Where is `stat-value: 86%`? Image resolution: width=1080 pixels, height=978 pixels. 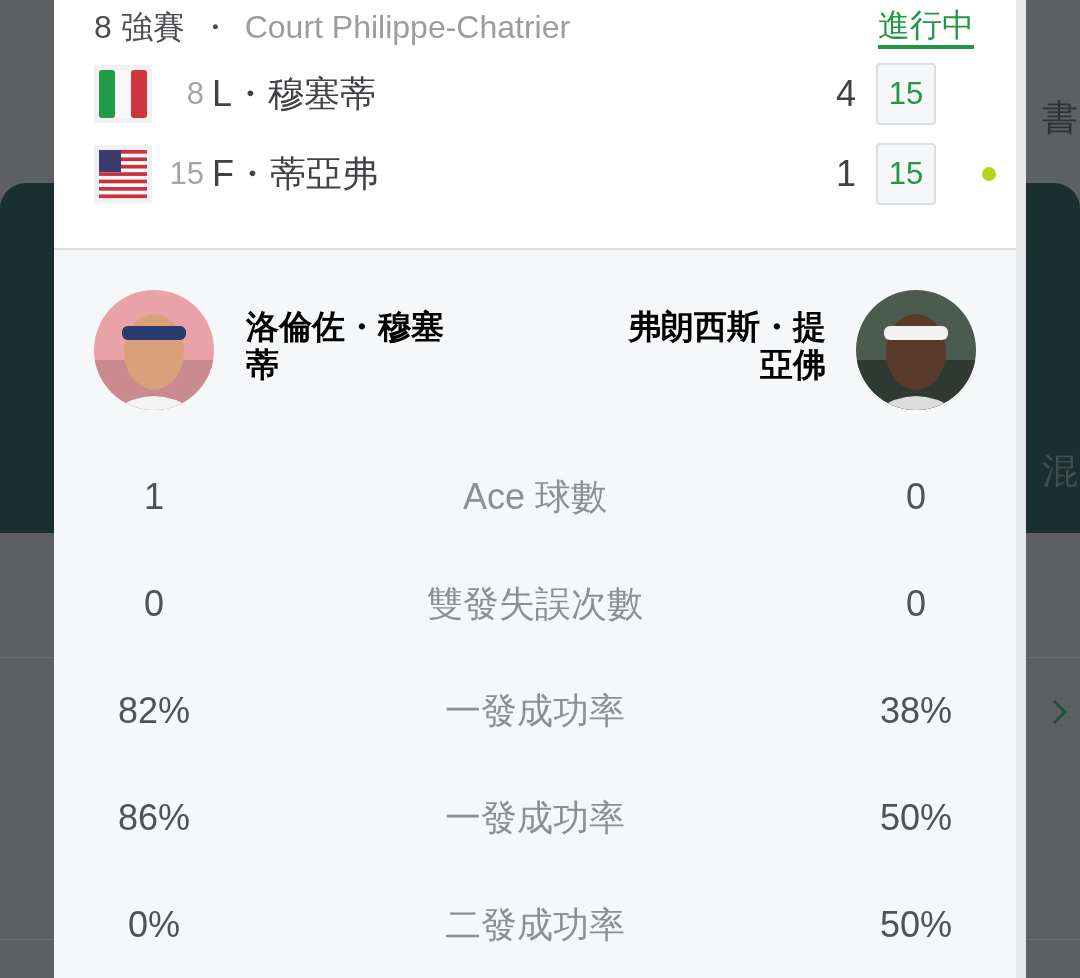
stat-value: 86% is located at coordinates (154, 817).